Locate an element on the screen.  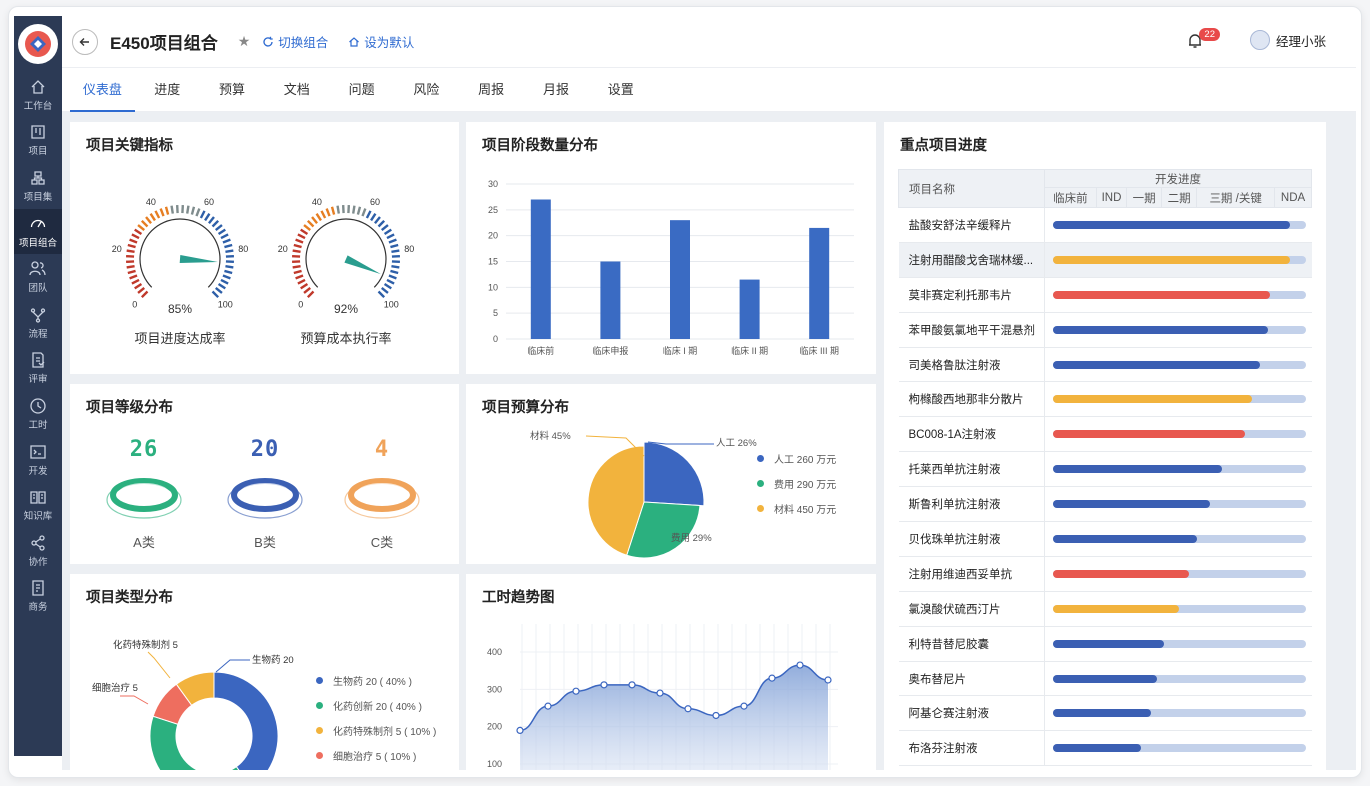
user-menu: 经理小张 is located at coordinates (1287, 40).